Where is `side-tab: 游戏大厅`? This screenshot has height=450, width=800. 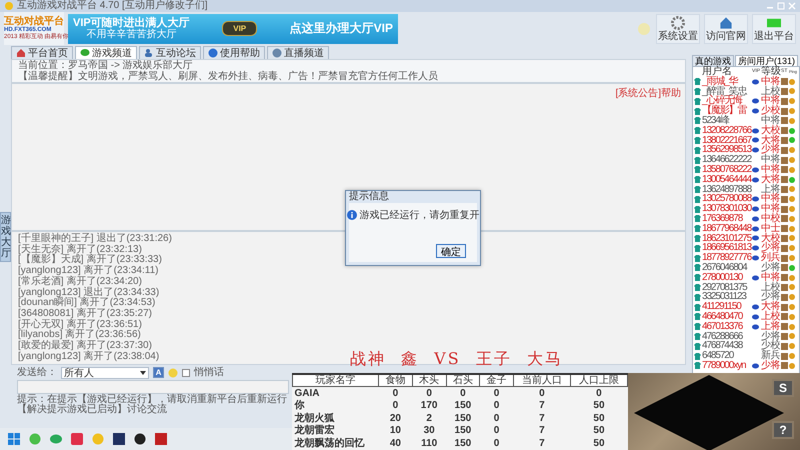 side-tab: 游戏大厅 is located at coordinates (5, 237).